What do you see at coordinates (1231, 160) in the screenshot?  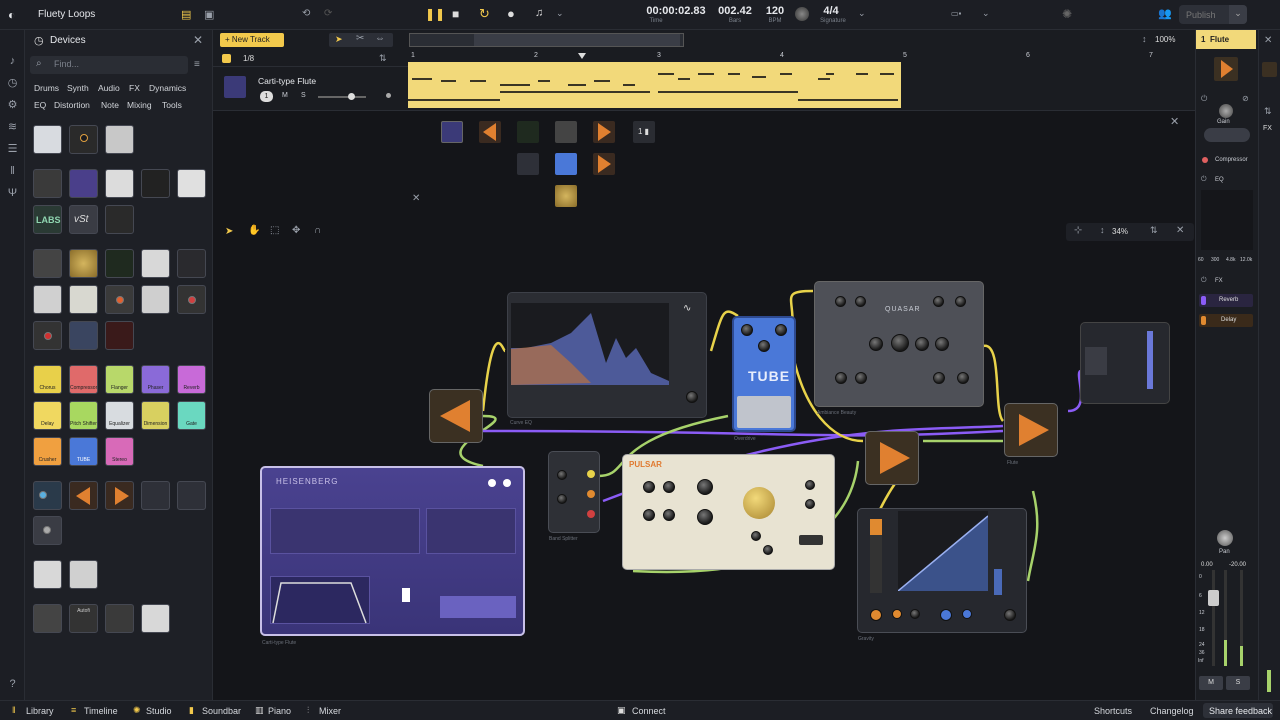 I see `compressor-label: Compressor` at bounding box center [1231, 160].